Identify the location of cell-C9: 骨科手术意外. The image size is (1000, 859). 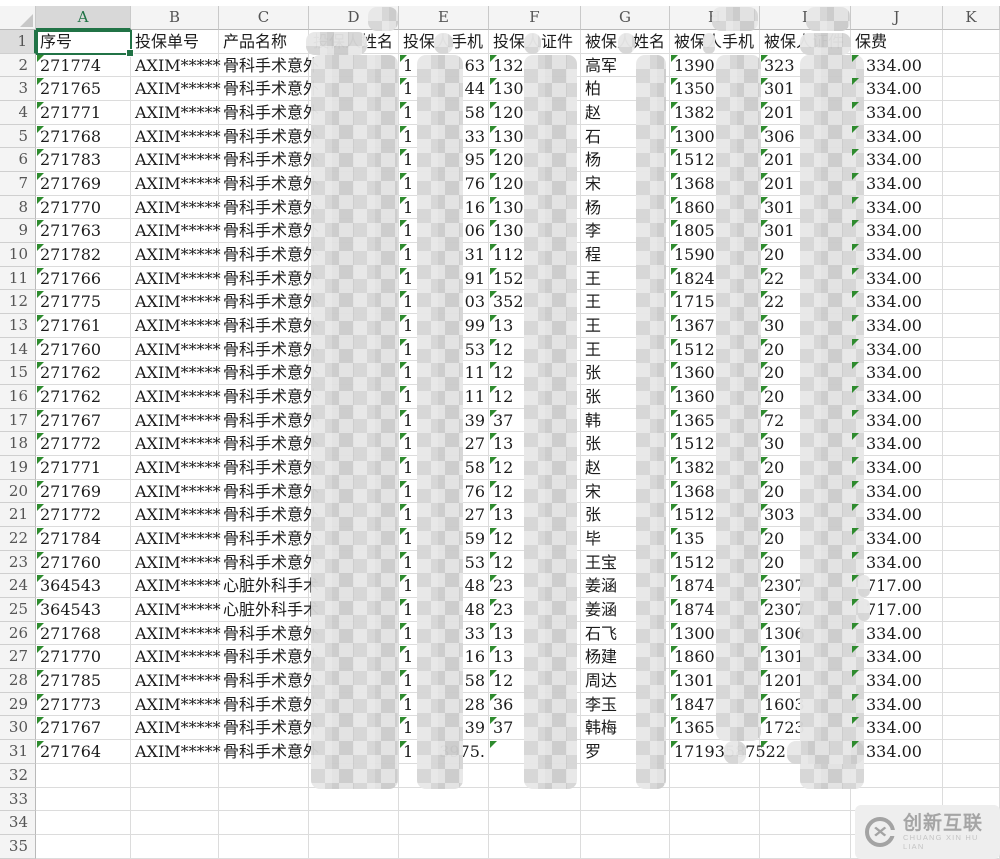
(269, 231).